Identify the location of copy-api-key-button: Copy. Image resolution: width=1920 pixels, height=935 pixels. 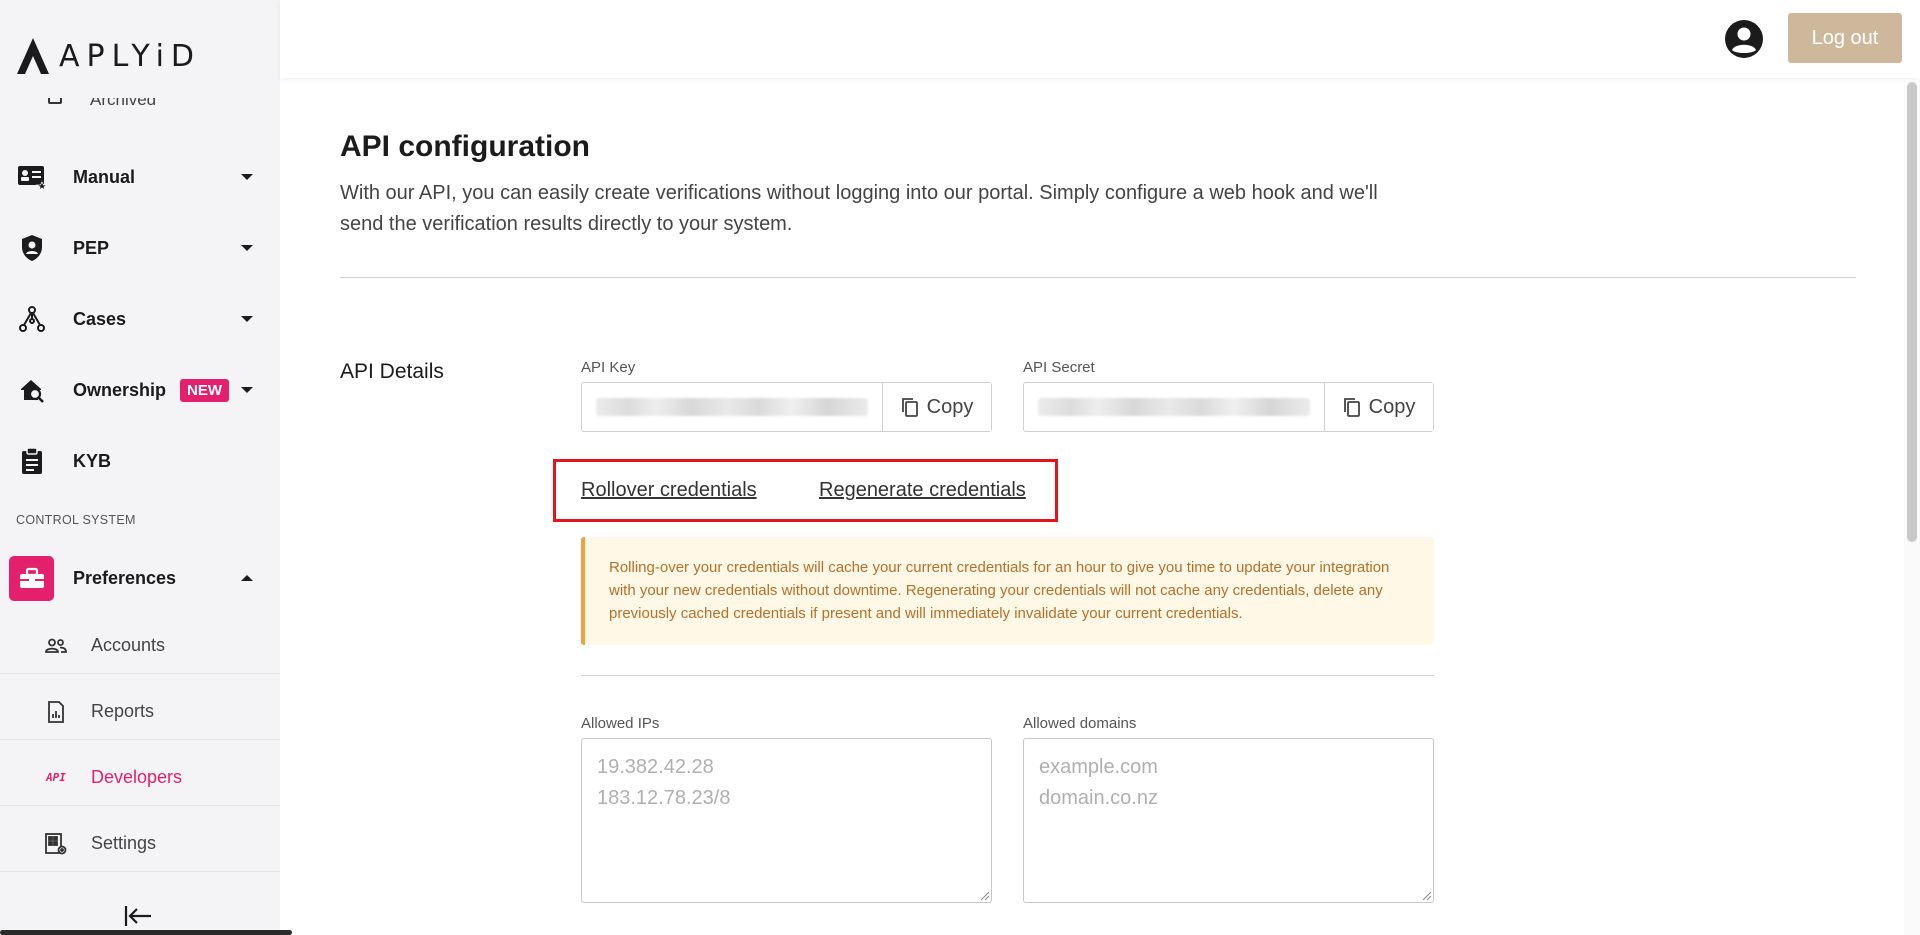
(937, 407).